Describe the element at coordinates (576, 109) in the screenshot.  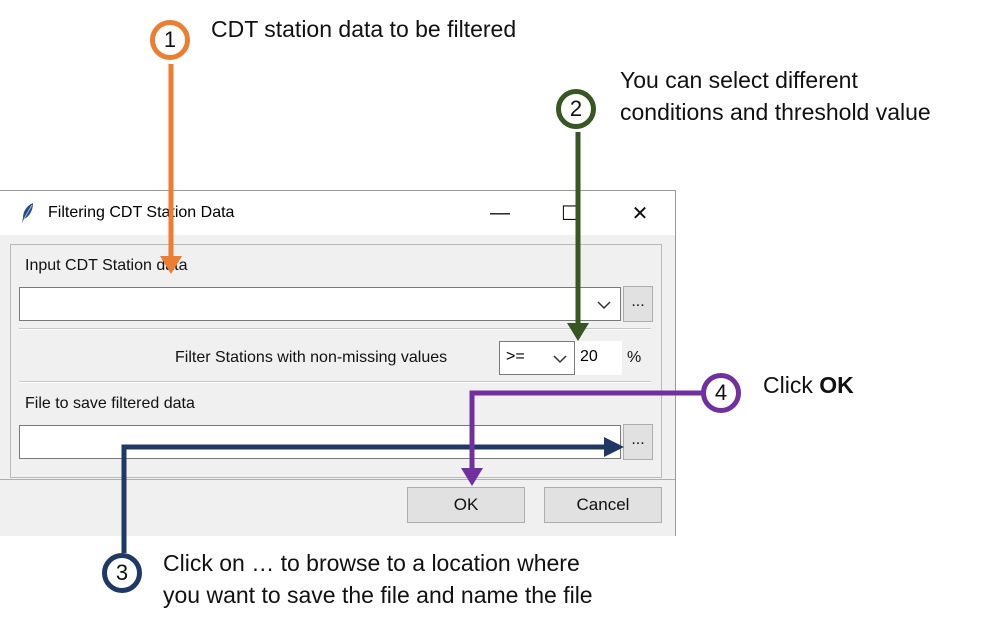
I see `annotation-2-badge: 2` at that location.